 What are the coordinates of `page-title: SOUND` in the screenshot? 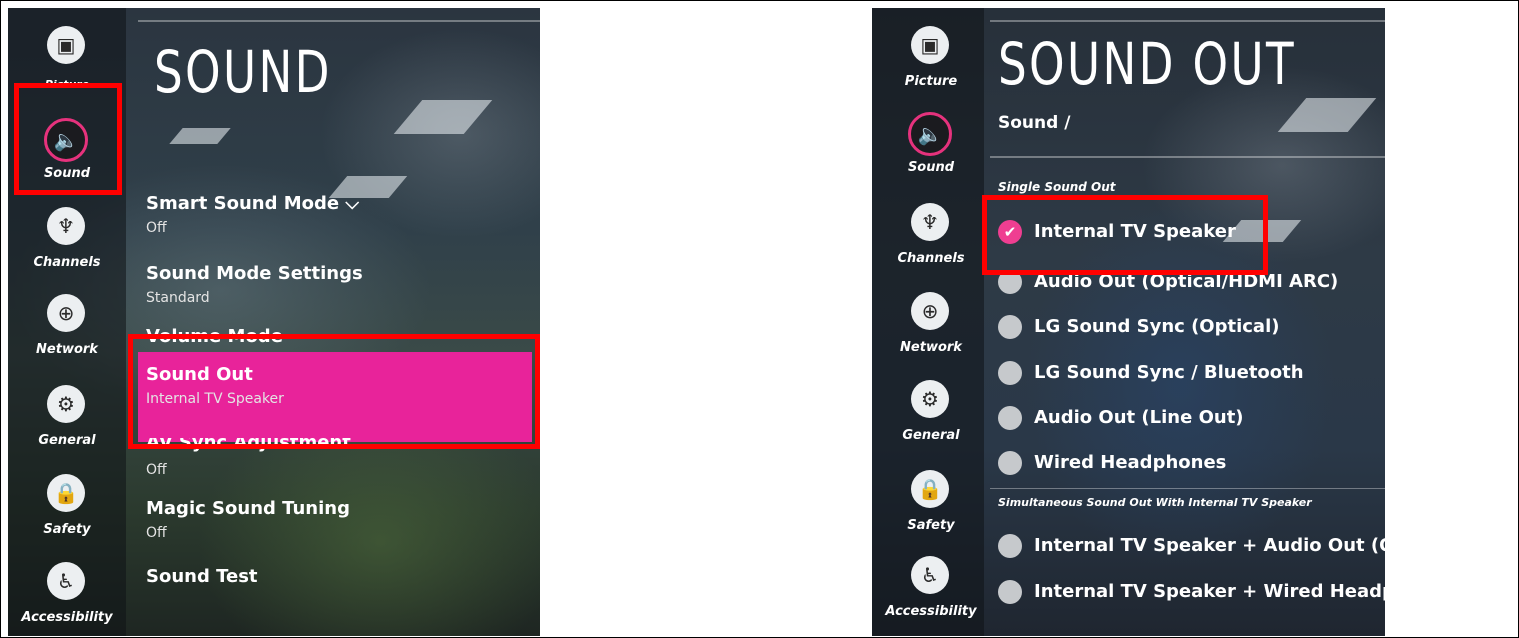 It's located at (243, 72).